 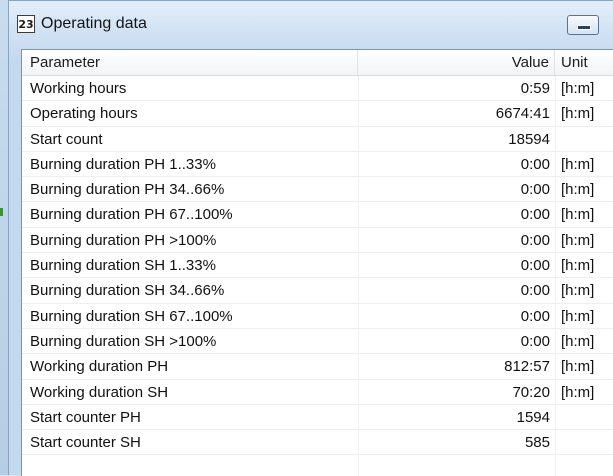 I want to click on parameter-cell: Working hours, so click(x=78, y=88).